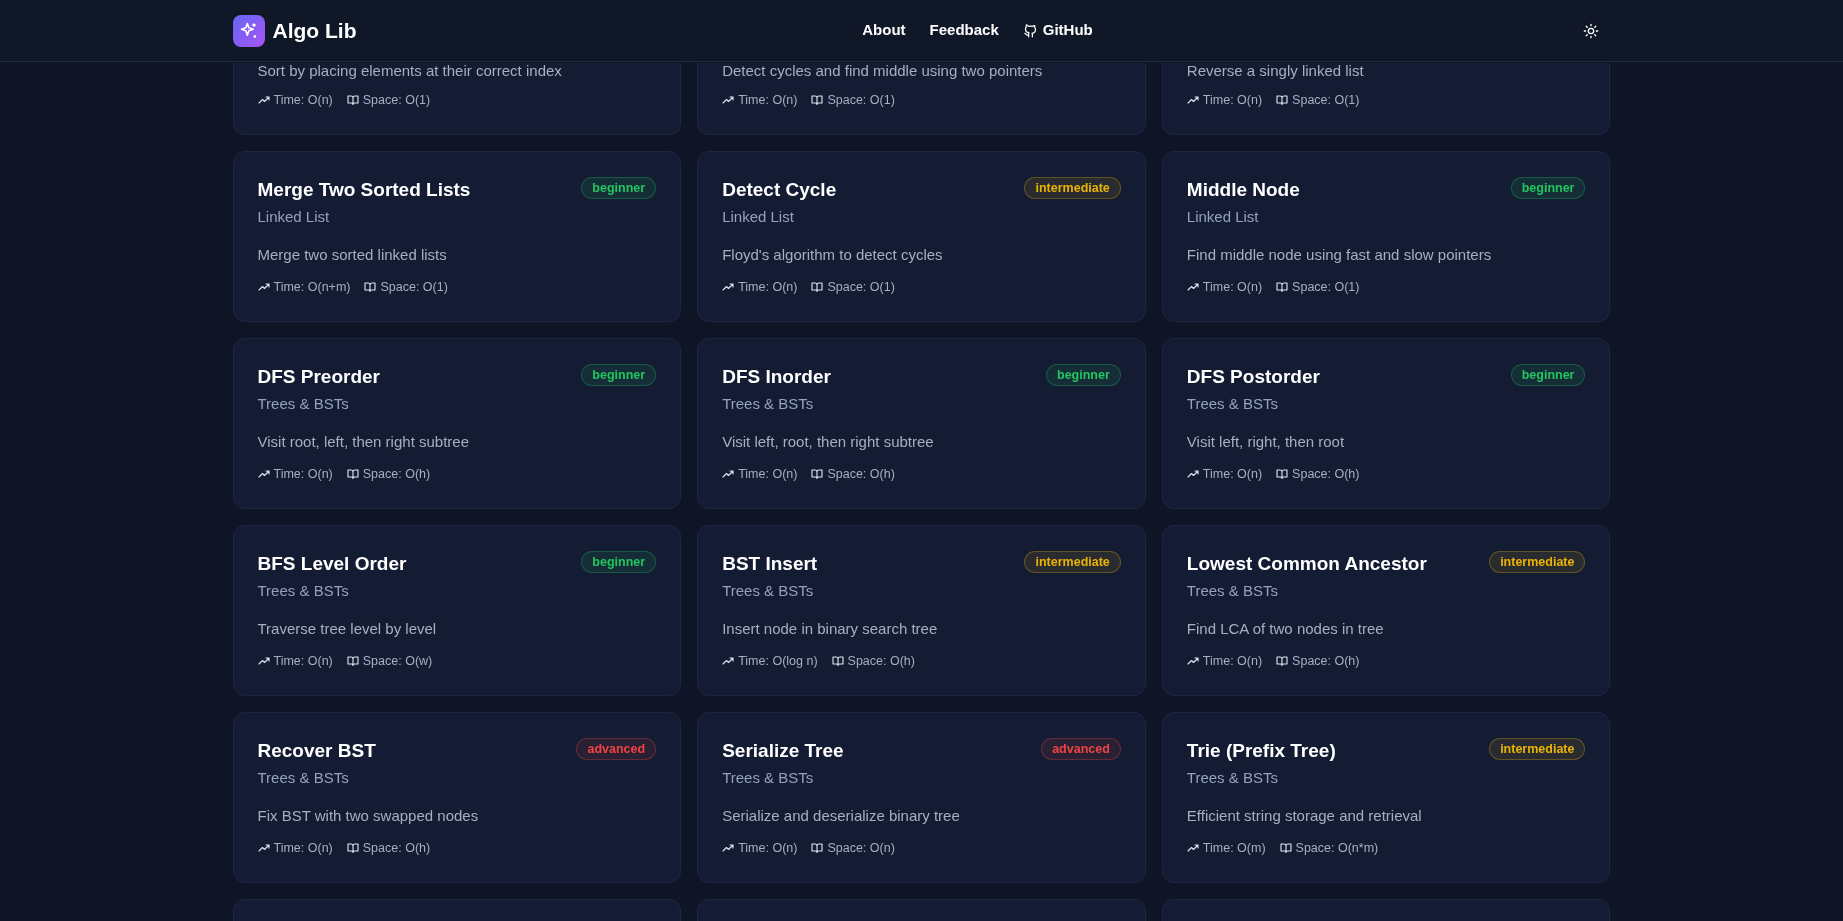  I want to click on card-description: Sort by placing elements at their correct index, so click(410, 71).